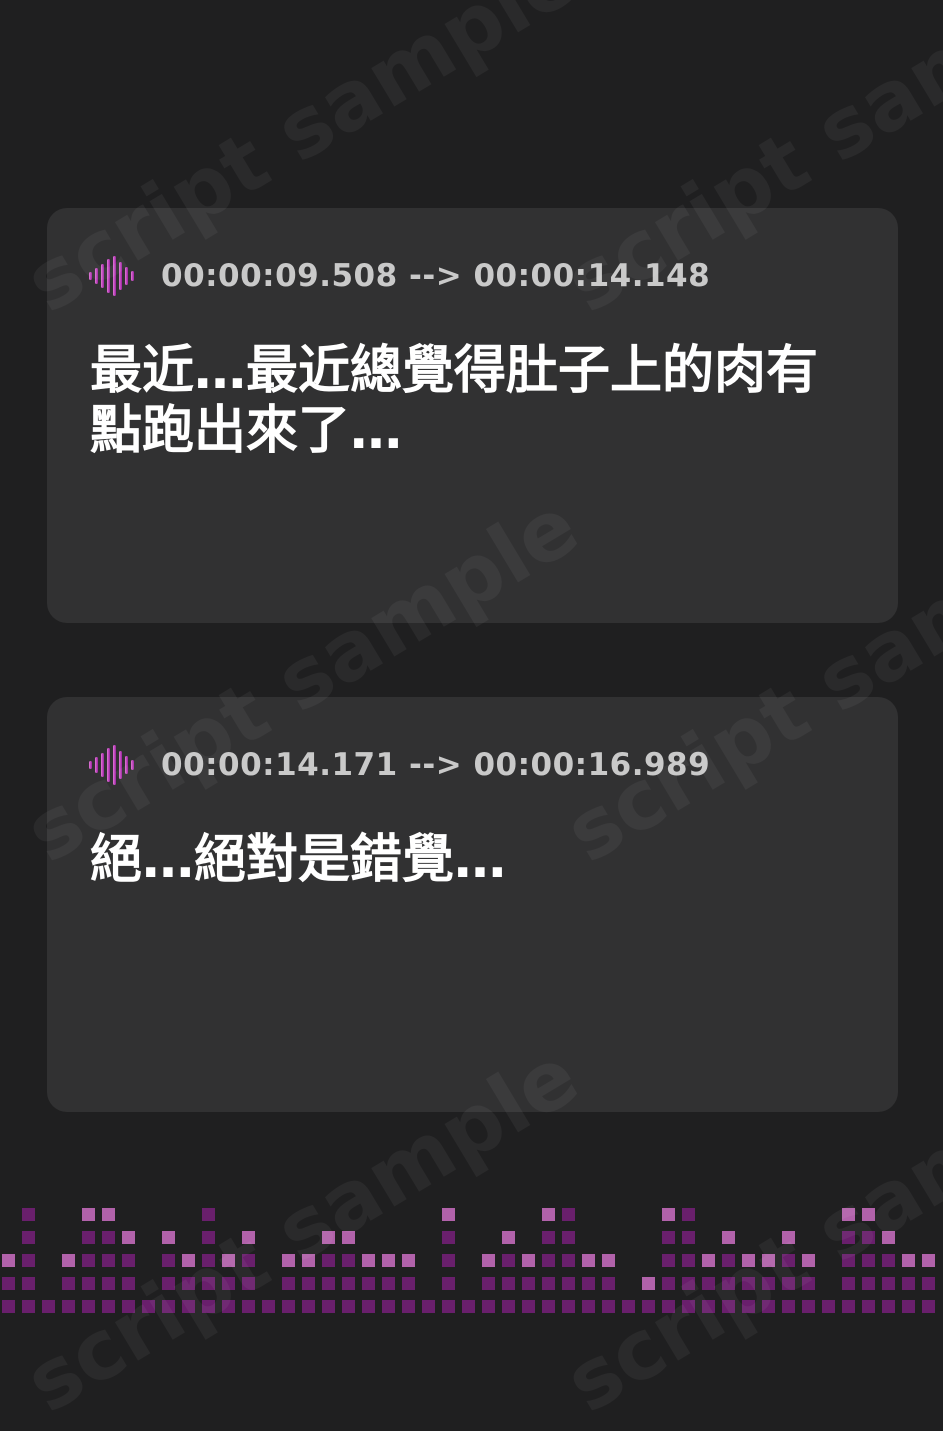 This screenshot has width=943, height=1431. What do you see at coordinates (111, 276) in the screenshot?
I see `audio-waveform-icon` at bounding box center [111, 276].